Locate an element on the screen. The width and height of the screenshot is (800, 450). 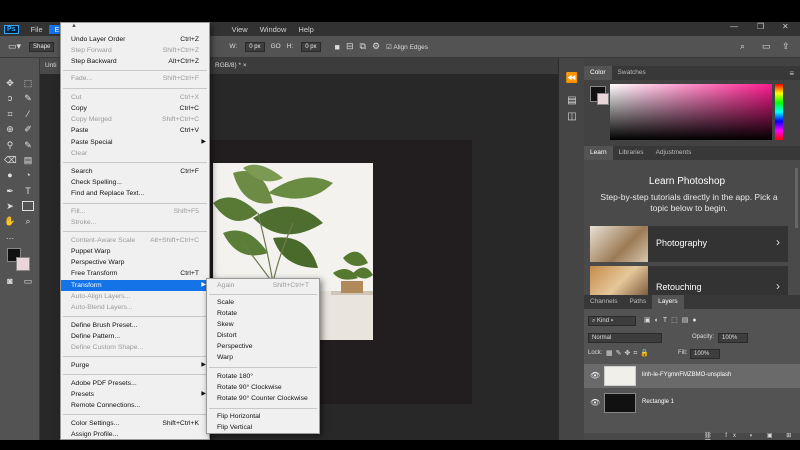
workspace-icon: ▭ is located at coordinates (766, 46).